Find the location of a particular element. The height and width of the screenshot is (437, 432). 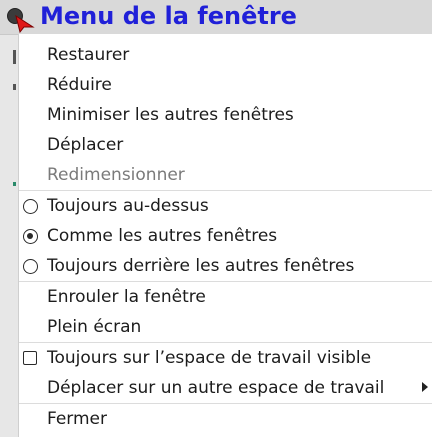

menu-item-label: Enrouler la fenêtre is located at coordinates (126, 297).